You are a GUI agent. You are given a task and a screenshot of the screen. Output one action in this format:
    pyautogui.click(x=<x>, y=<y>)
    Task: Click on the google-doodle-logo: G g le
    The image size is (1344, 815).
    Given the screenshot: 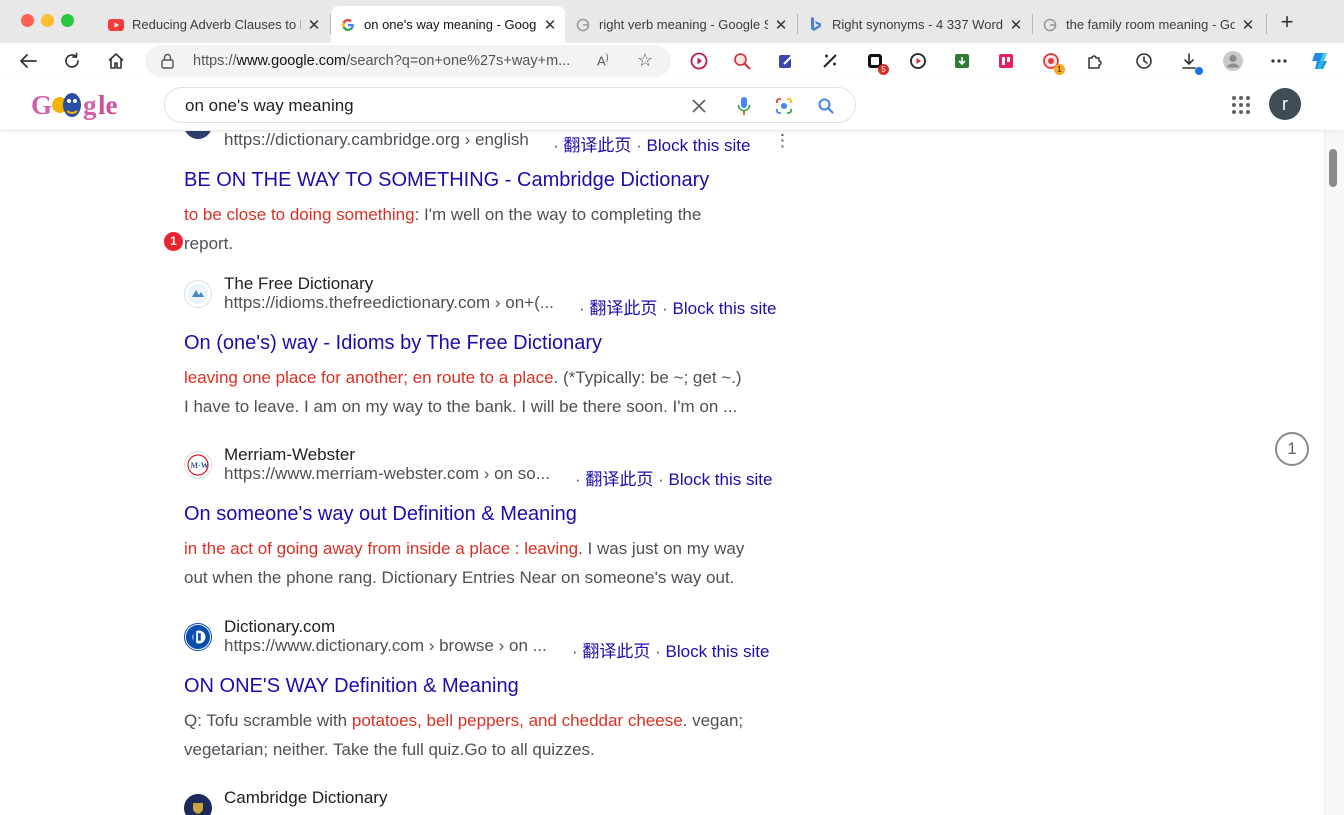 What is the action you would take?
    pyautogui.click(x=77, y=105)
    